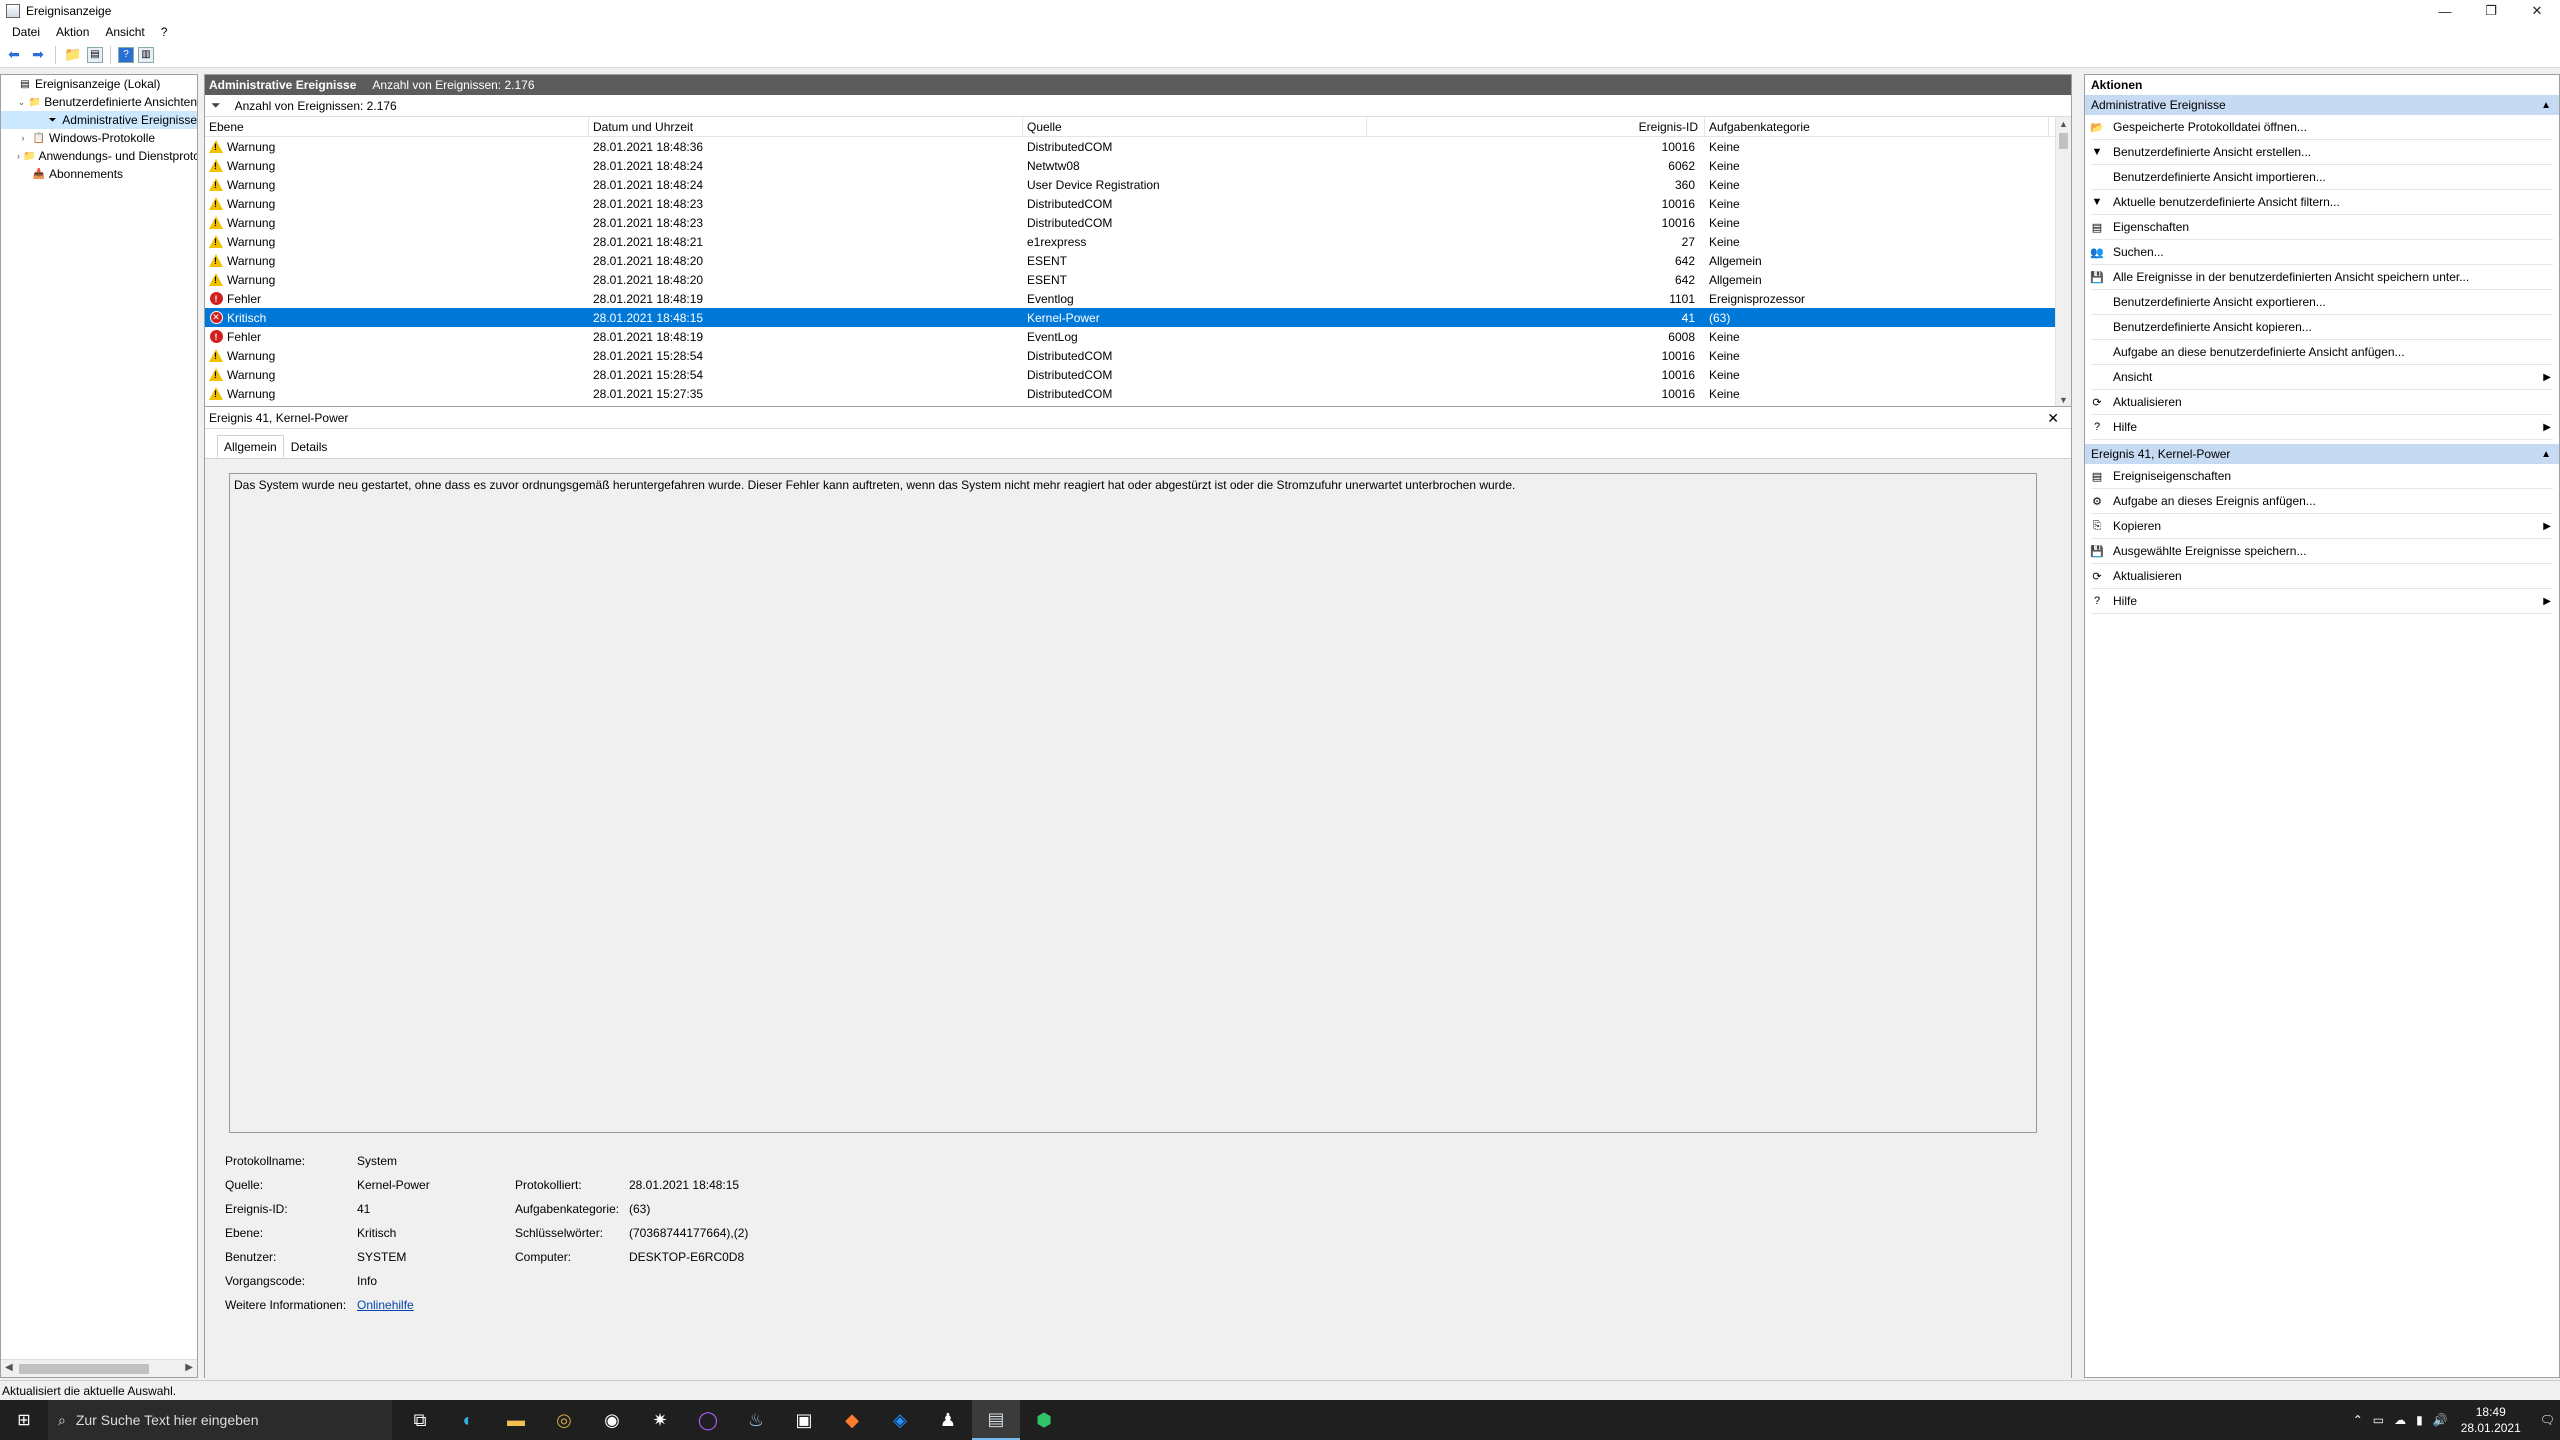 This screenshot has width=2560, height=1440. Describe the element at coordinates (660, 1420) in the screenshot. I see `gear-app-icon: ✷` at that location.